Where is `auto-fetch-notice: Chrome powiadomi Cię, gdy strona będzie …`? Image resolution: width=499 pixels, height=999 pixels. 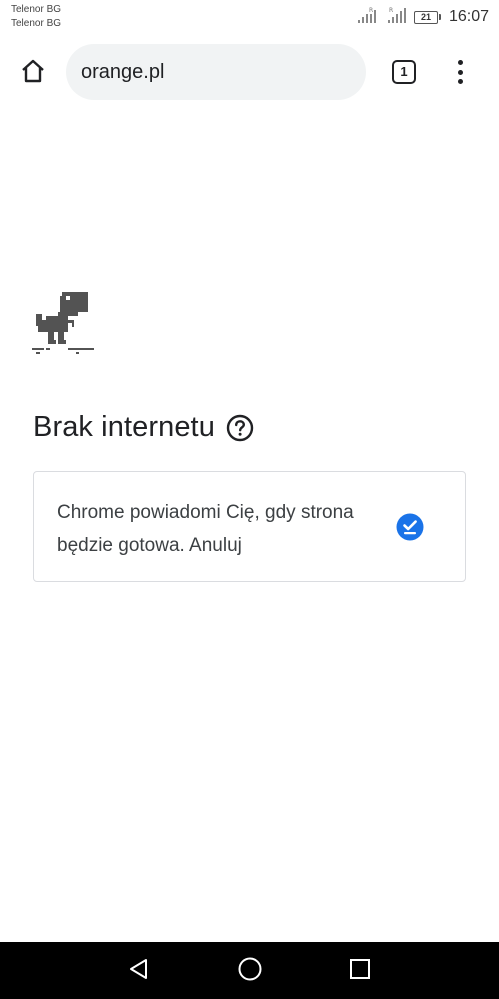 auto-fetch-notice: Chrome powiadomi Cię, gdy strona będzie … is located at coordinates (249, 526).